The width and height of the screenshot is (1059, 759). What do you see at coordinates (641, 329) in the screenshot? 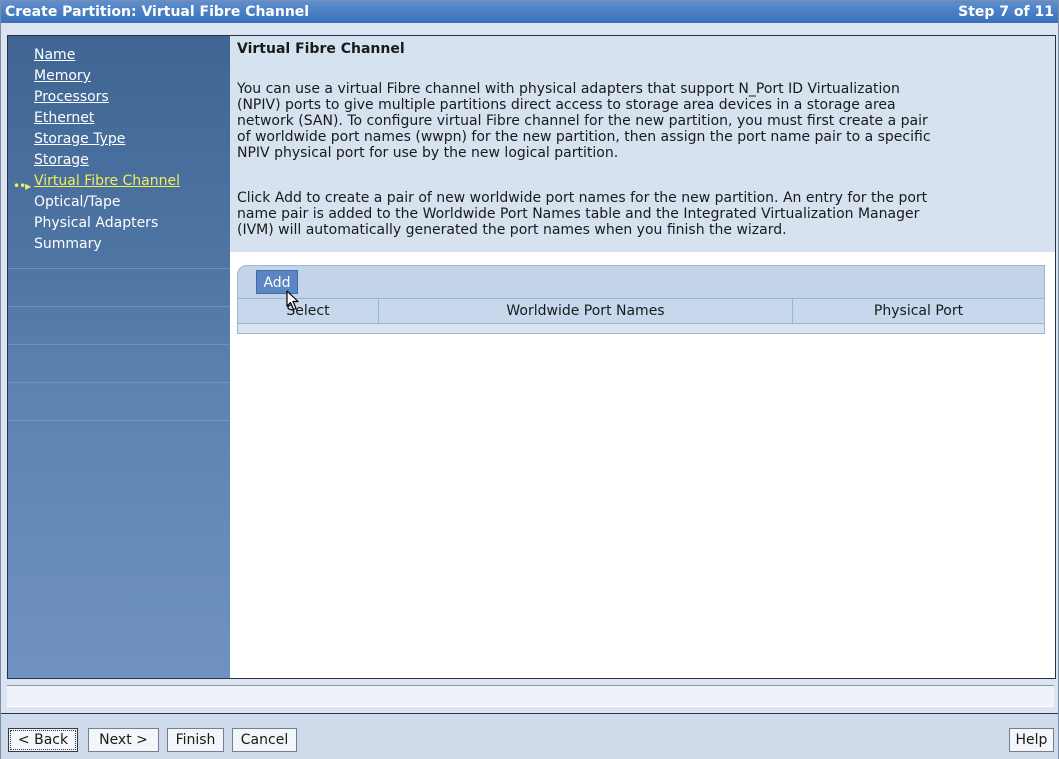
I see `table-footer` at bounding box center [641, 329].